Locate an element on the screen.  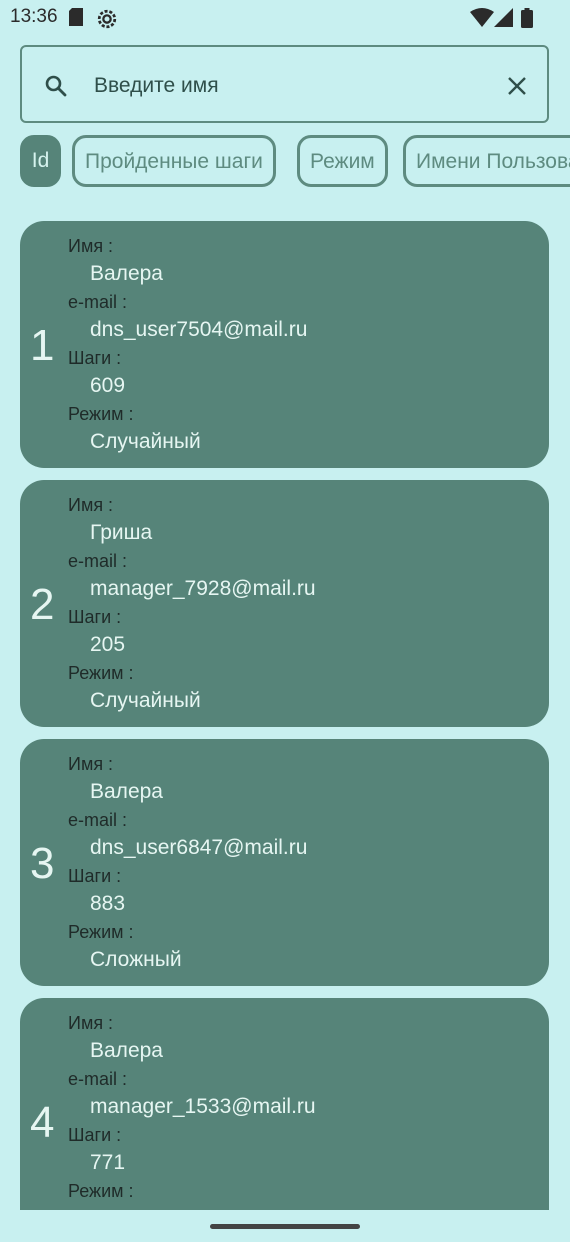
search-input is located at coordinates (284, 86).